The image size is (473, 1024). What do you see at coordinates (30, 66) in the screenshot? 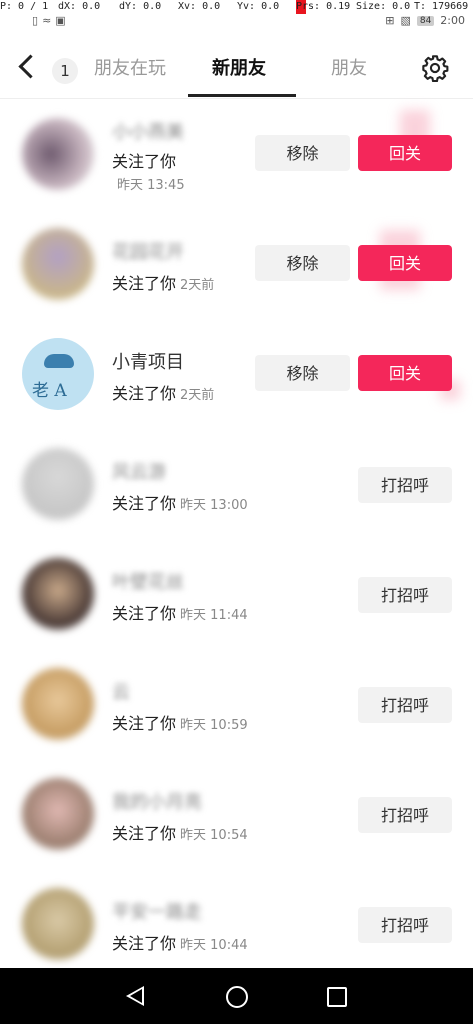
I see `back-icon` at bounding box center [30, 66].